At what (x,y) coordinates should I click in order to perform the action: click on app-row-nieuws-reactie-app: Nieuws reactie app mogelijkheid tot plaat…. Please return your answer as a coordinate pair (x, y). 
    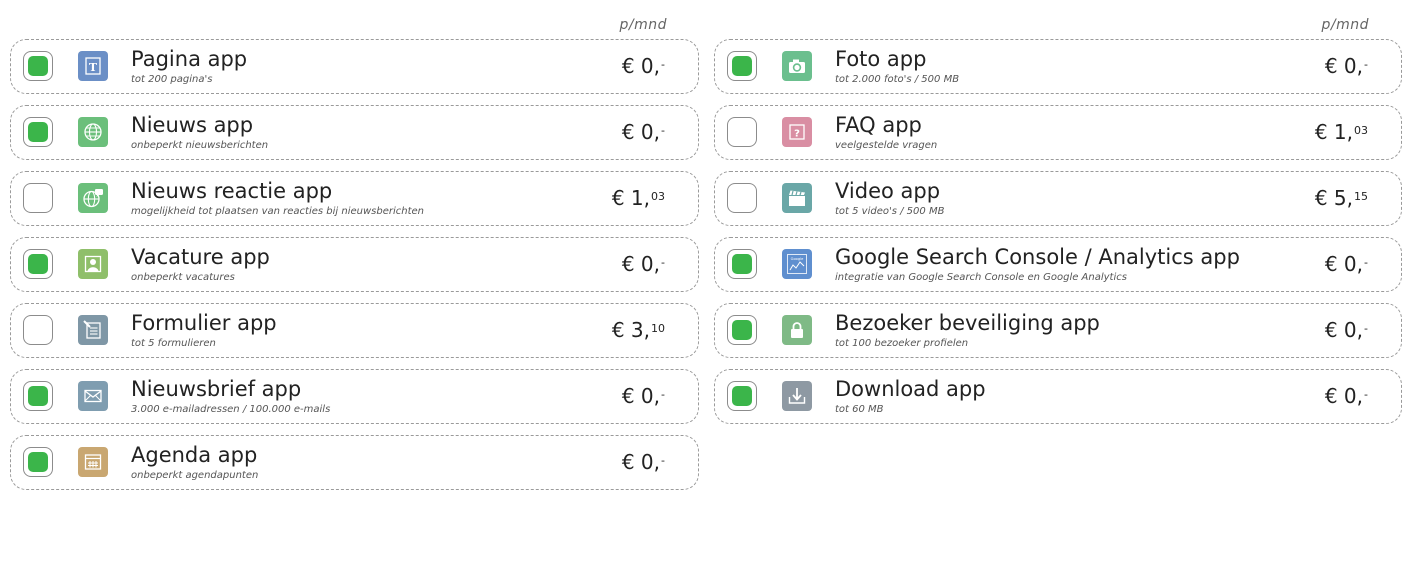
    Looking at the image, I should click on (354, 198).